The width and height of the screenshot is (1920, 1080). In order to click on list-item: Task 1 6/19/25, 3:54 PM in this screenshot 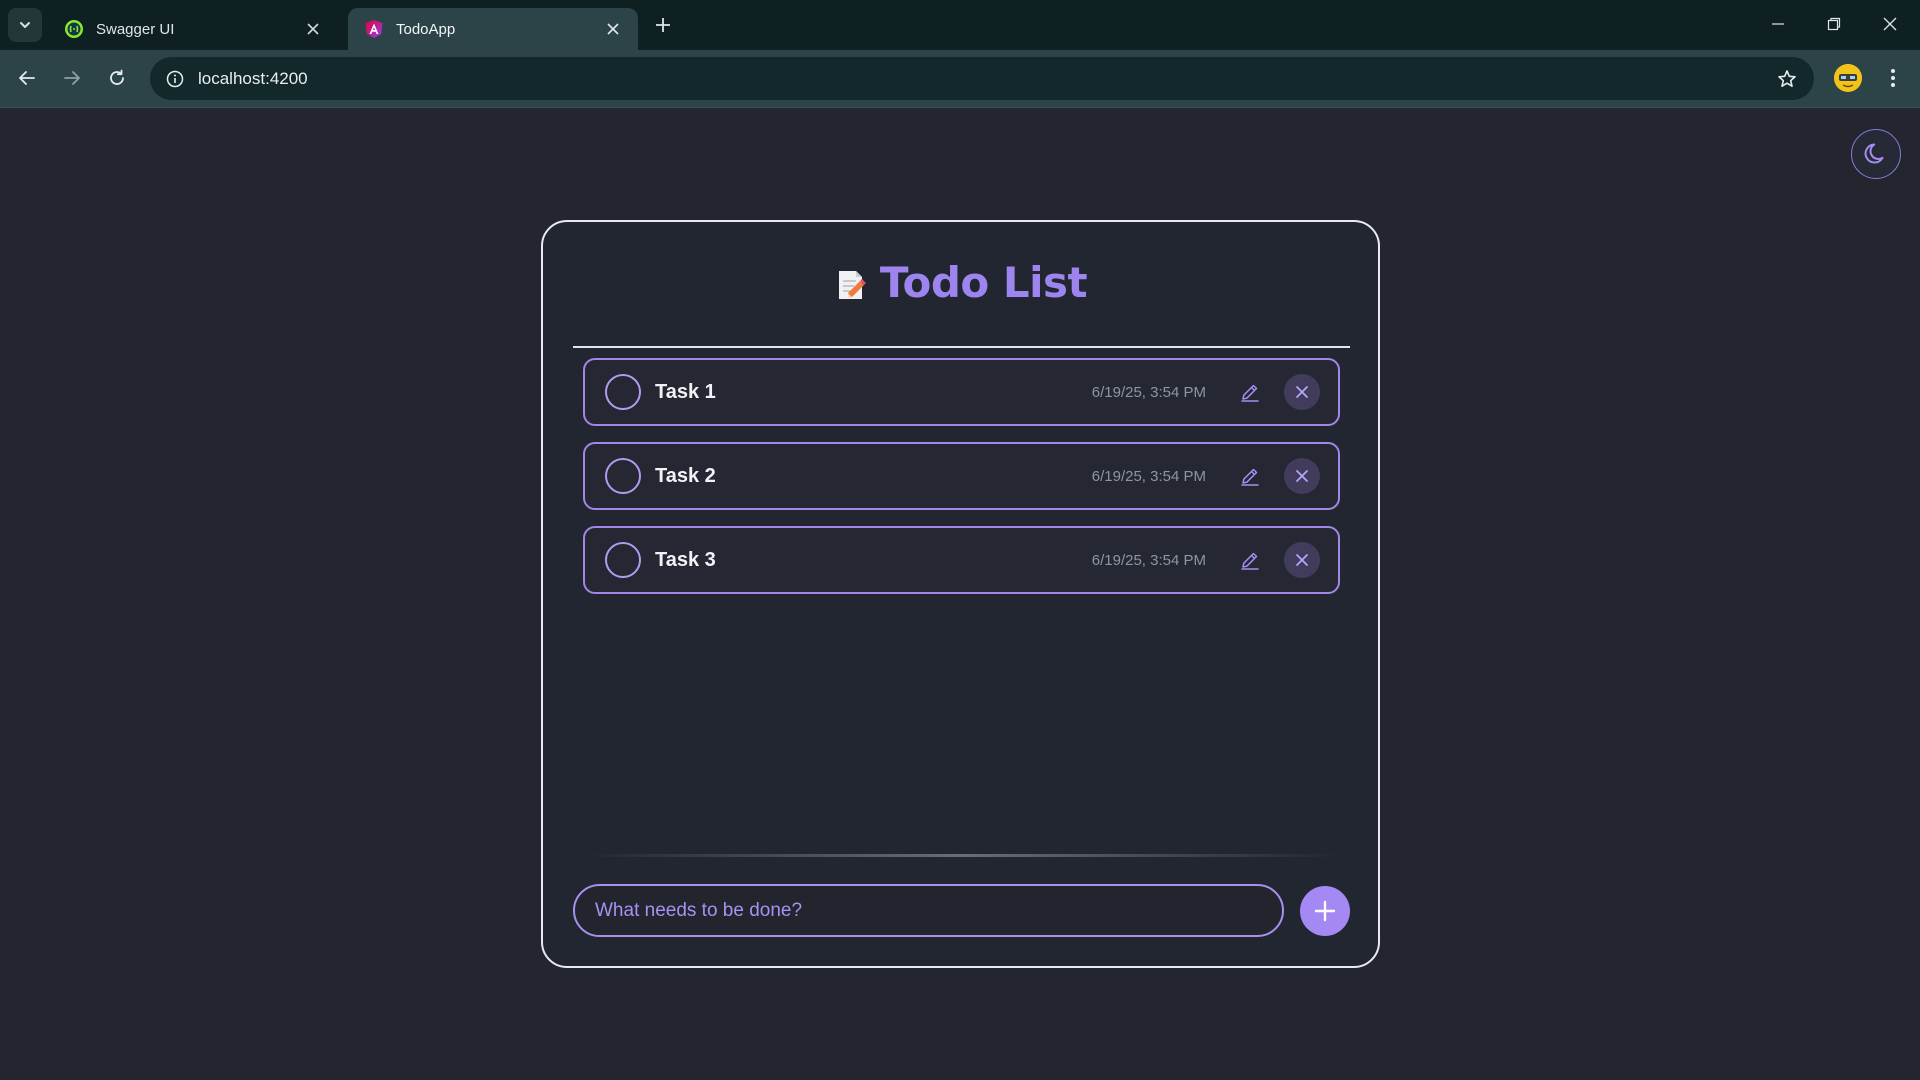, I will do `click(961, 392)`.